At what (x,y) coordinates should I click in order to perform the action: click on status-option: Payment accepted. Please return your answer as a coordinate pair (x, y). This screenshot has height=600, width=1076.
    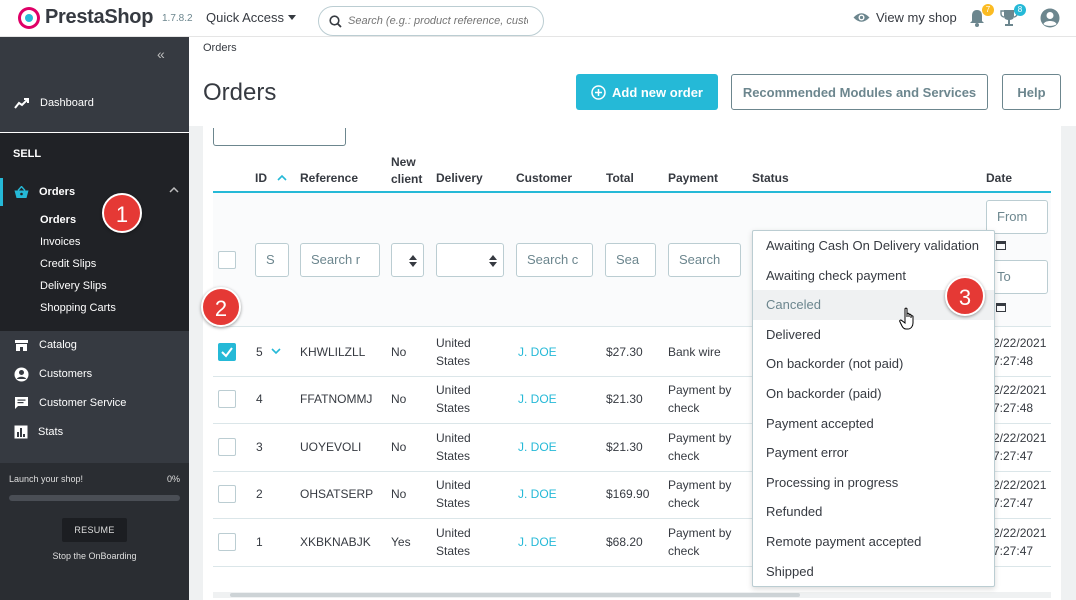
    Looking at the image, I should click on (873, 424).